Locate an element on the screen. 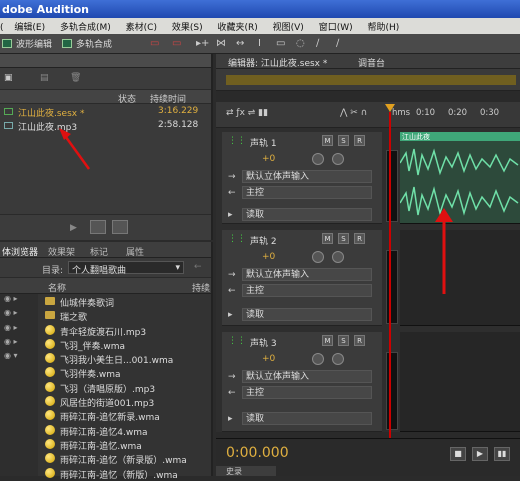  back-arrow-icon: ← is located at coordinates (198, 267).